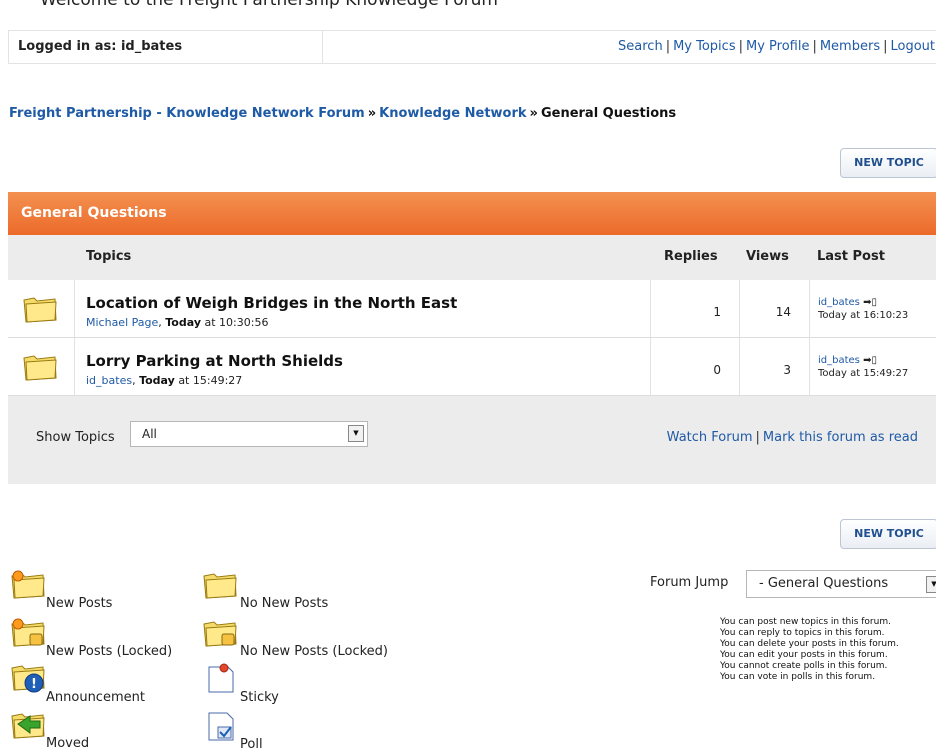 This screenshot has height=752, width=936. What do you see at coordinates (249, 434) in the screenshot?
I see `show-topics-select: All ▼` at bounding box center [249, 434].